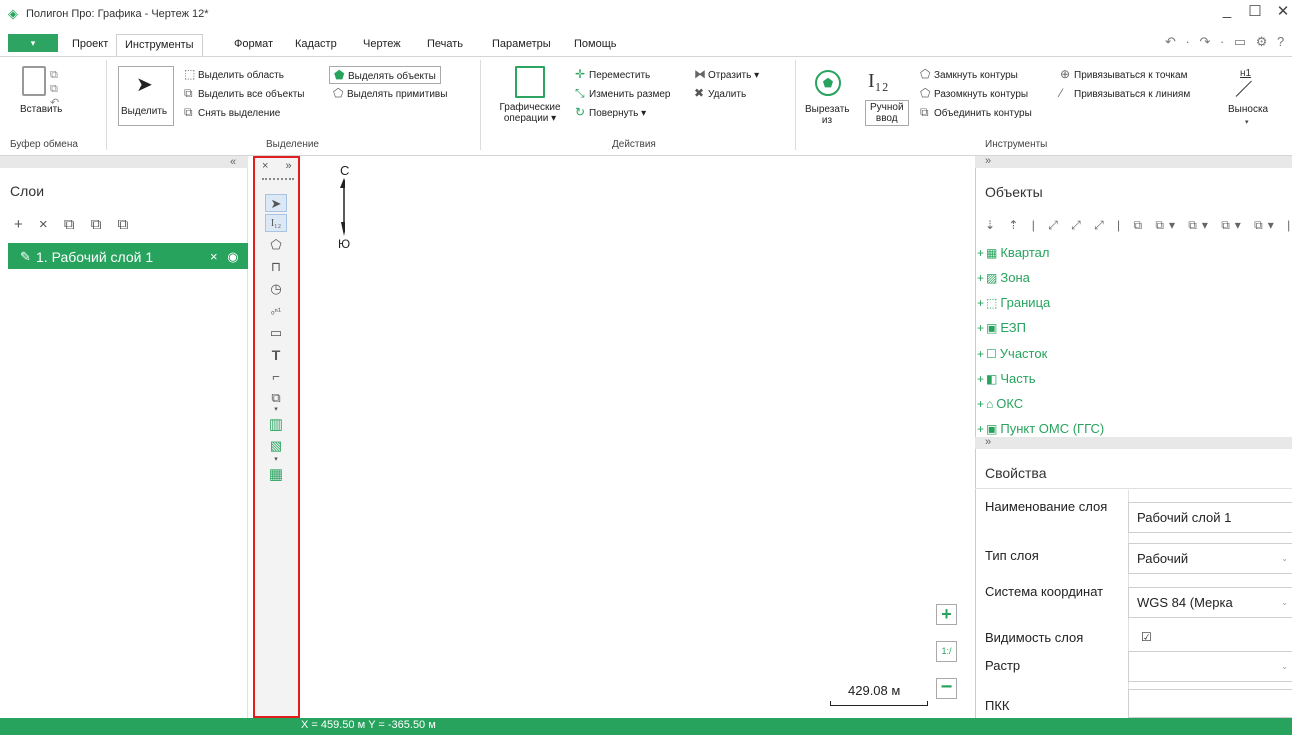  What do you see at coordinates (1016, 473) in the screenshot?
I see `properties-title: Свойства` at bounding box center [1016, 473].